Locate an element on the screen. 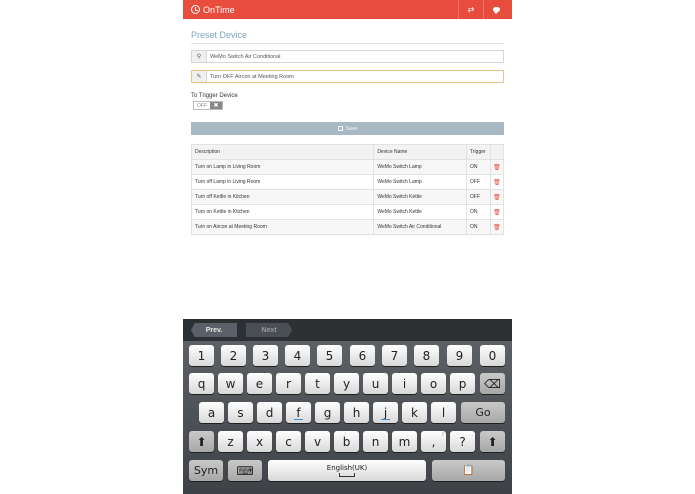 This screenshot has width=695, height=494. key-l: l is located at coordinates (443, 412).